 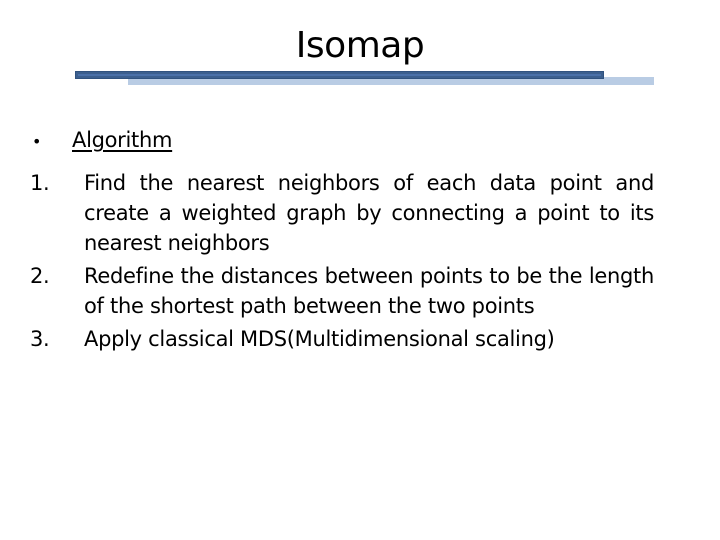 I want to click on slide-title: Isomap, so click(x=360, y=45).